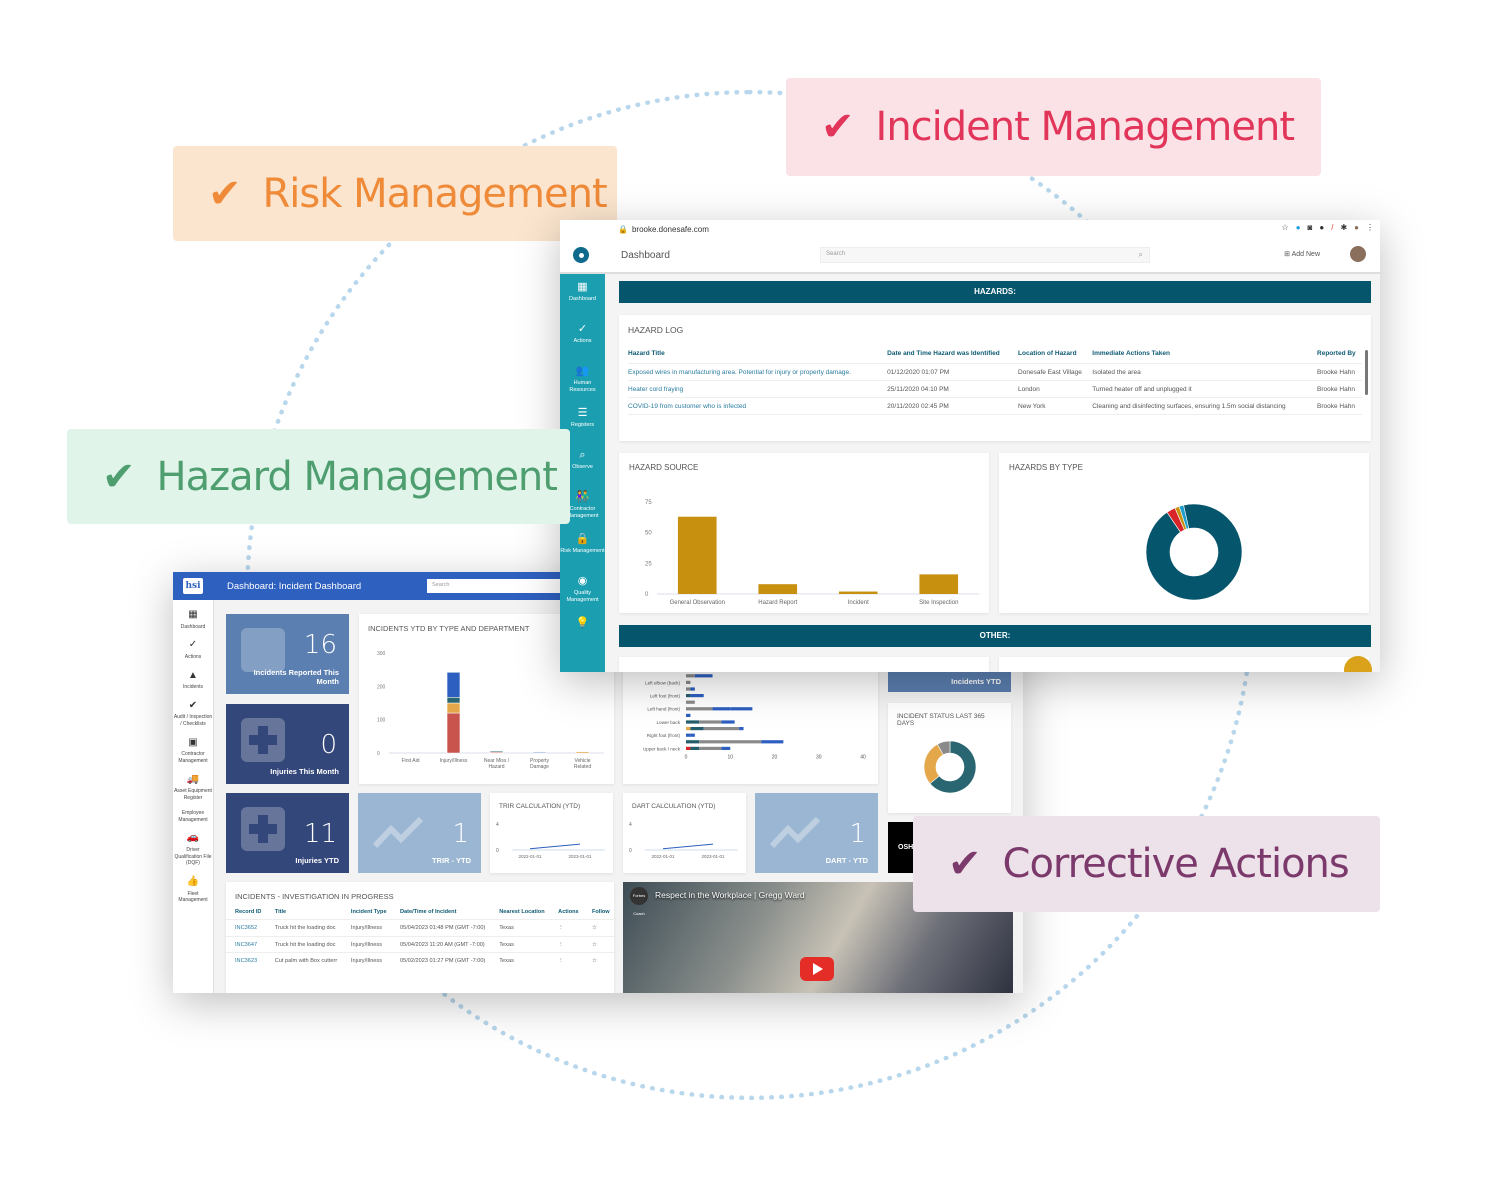 The height and width of the screenshot is (1200, 1500). Describe the element at coordinates (440, 914) in the screenshot. I see `column-header: Date/Time of Incident` at that location.